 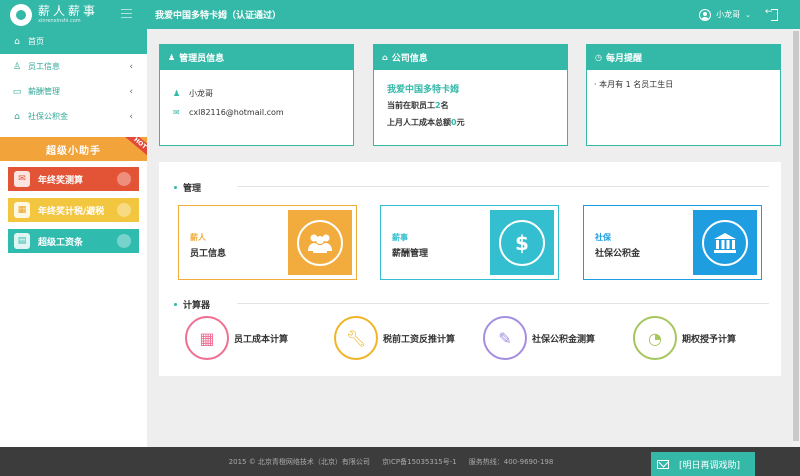 What do you see at coordinates (22, 179) in the screenshot?
I see `red-envelope-icon: ✉` at bounding box center [22, 179].